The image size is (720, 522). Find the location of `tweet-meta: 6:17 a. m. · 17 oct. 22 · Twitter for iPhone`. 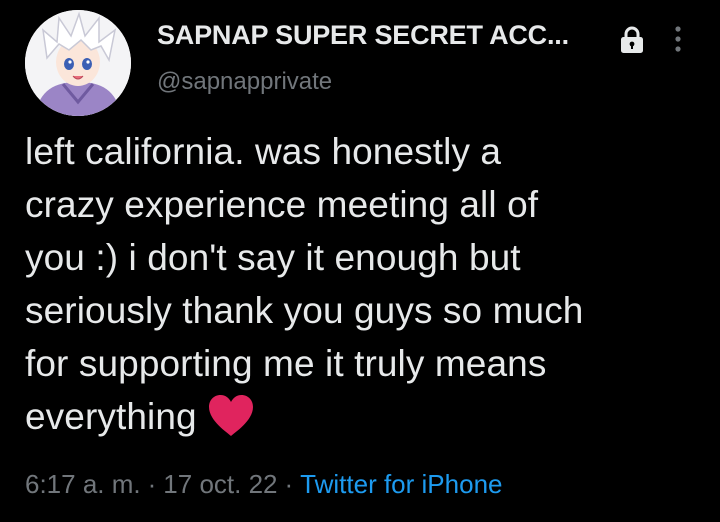

tweet-meta: 6:17 a. m. · 17 oct. 22 · Twitter for iPhone is located at coordinates (263, 484).